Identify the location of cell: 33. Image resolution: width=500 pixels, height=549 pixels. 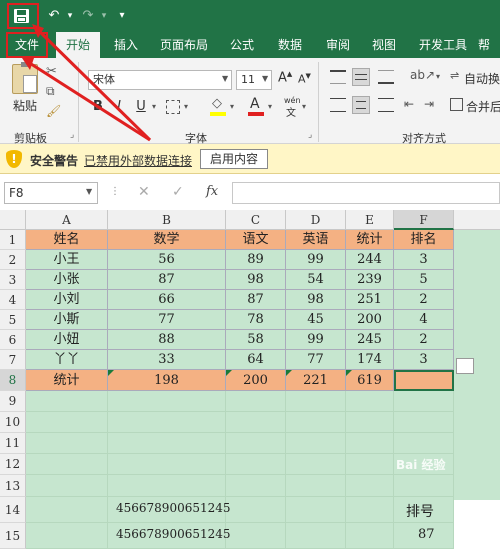
(167, 360).